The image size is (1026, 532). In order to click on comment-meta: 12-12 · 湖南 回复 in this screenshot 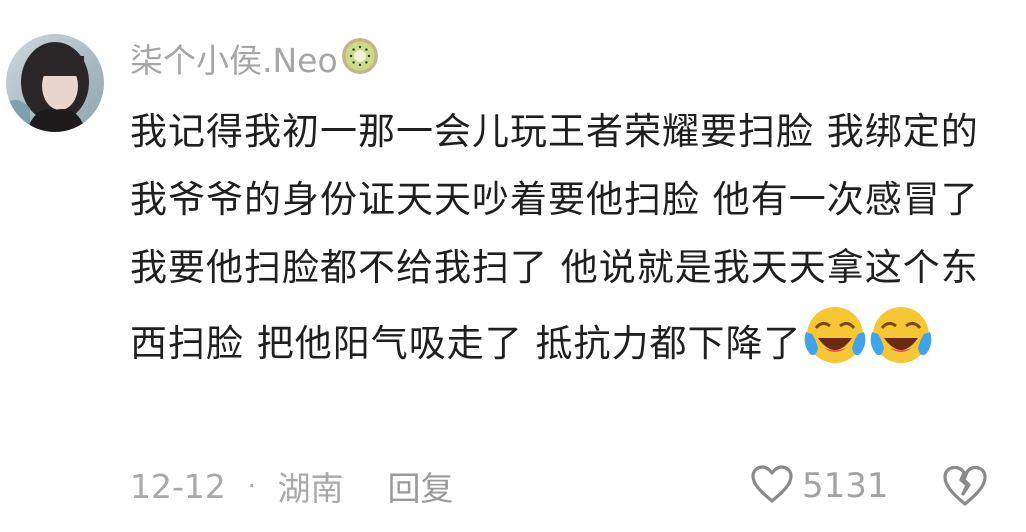, I will do `click(292, 486)`.